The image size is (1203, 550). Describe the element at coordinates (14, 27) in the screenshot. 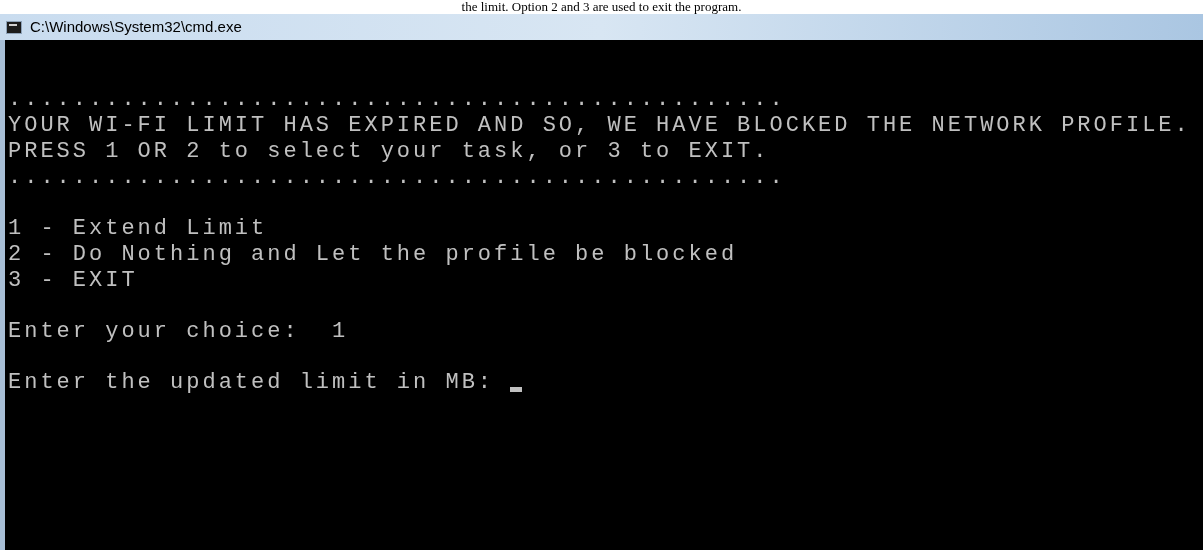

I see `console-icon` at that location.